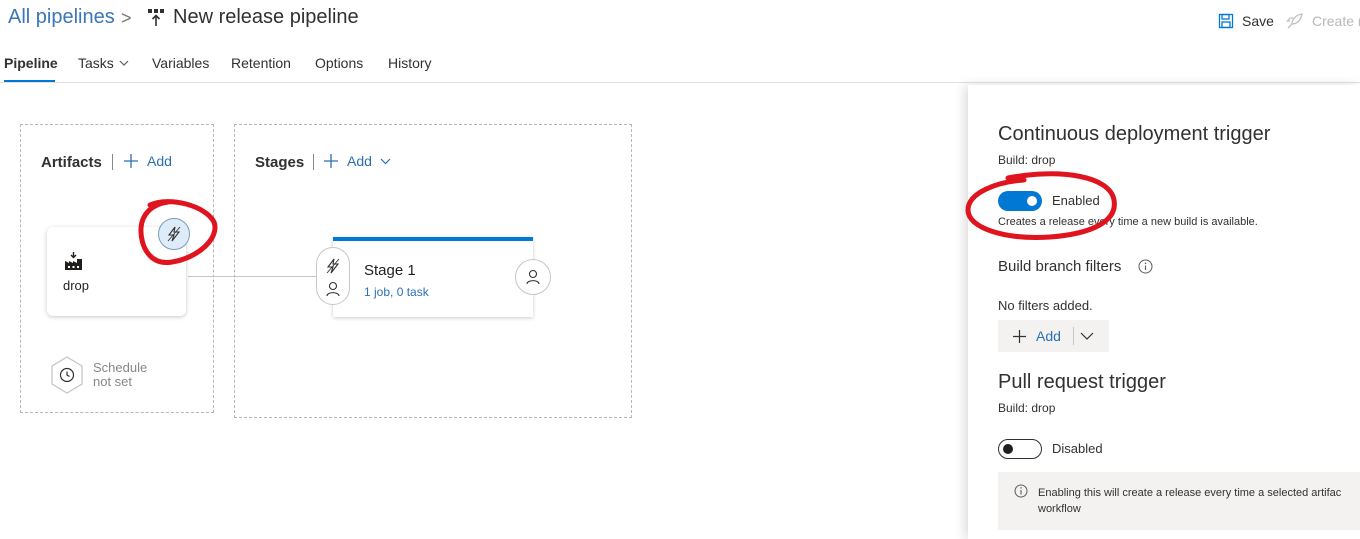  I want to click on stages-title-divider, so click(313, 162).